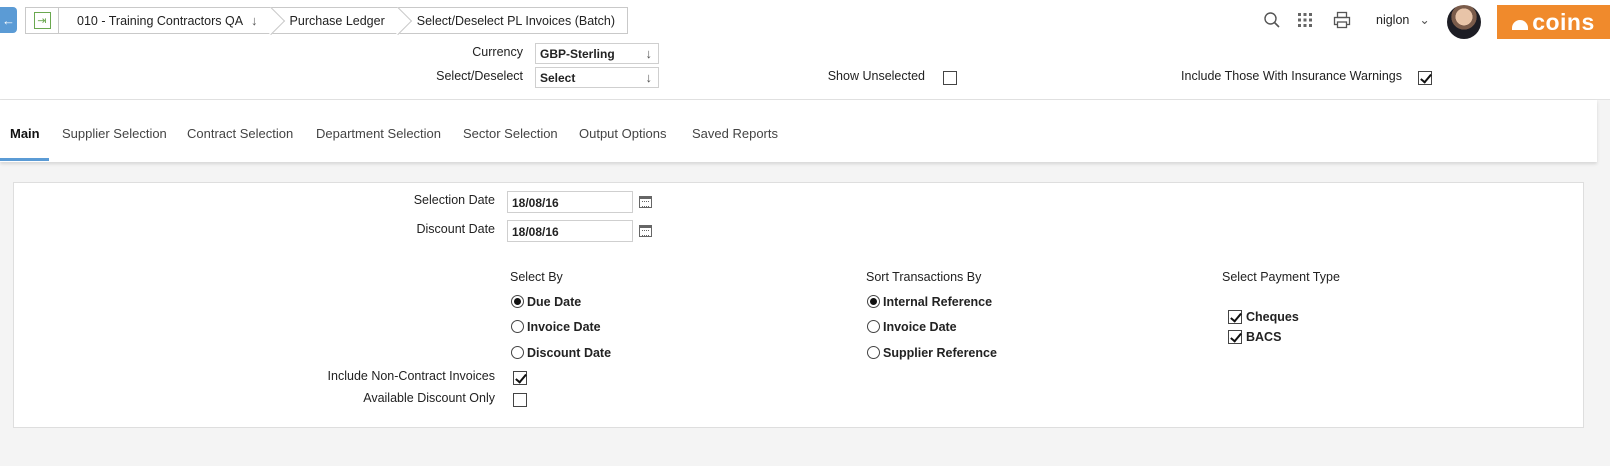 The width and height of the screenshot is (1610, 466). I want to click on apps-grid-icon, so click(1305, 20).